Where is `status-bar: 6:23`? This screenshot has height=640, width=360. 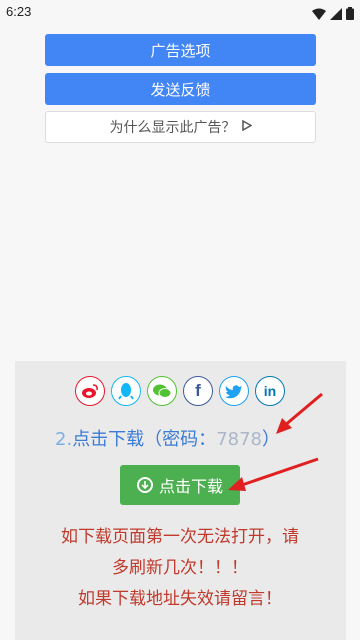 status-bar: 6:23 is located at coordinates (180, 12).